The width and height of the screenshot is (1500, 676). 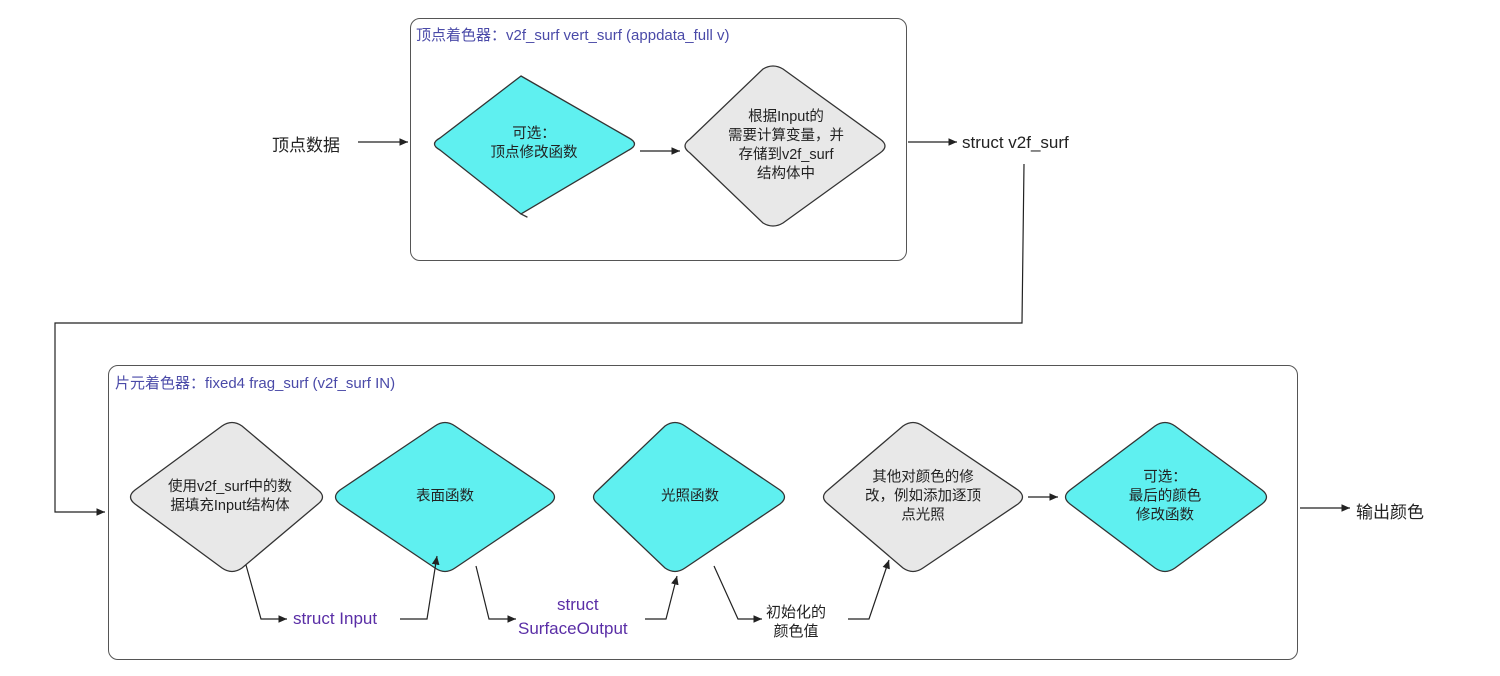 I want to click on compute-vars-text: 根据Input的 需要计算变量，并 存储到v2f_surf 结构体中, so click(x=786, y=145).